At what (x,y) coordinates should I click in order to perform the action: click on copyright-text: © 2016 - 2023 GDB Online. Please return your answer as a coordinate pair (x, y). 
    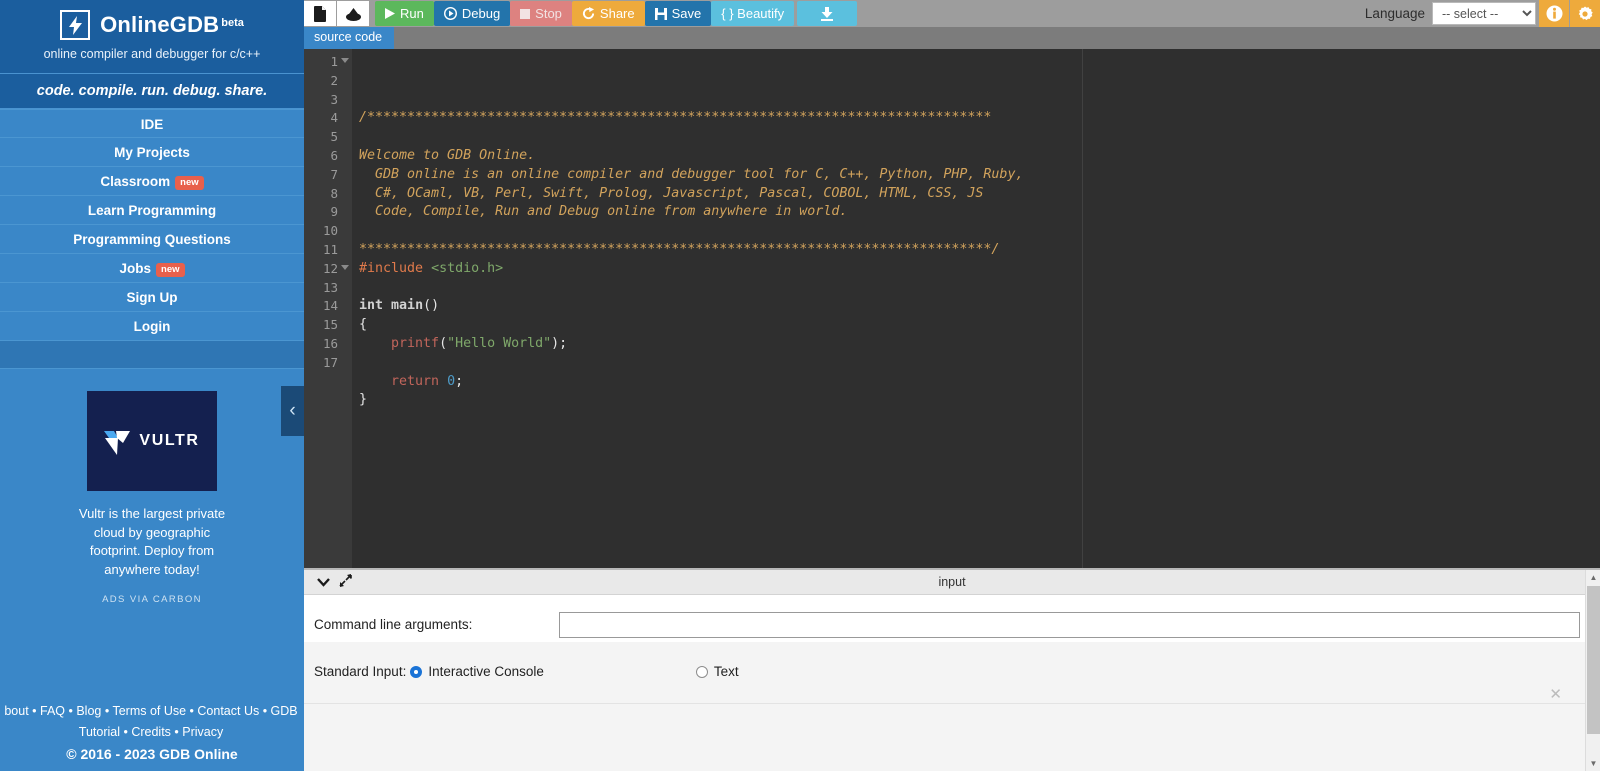
    Looking at the image, I should click on (152, 754).